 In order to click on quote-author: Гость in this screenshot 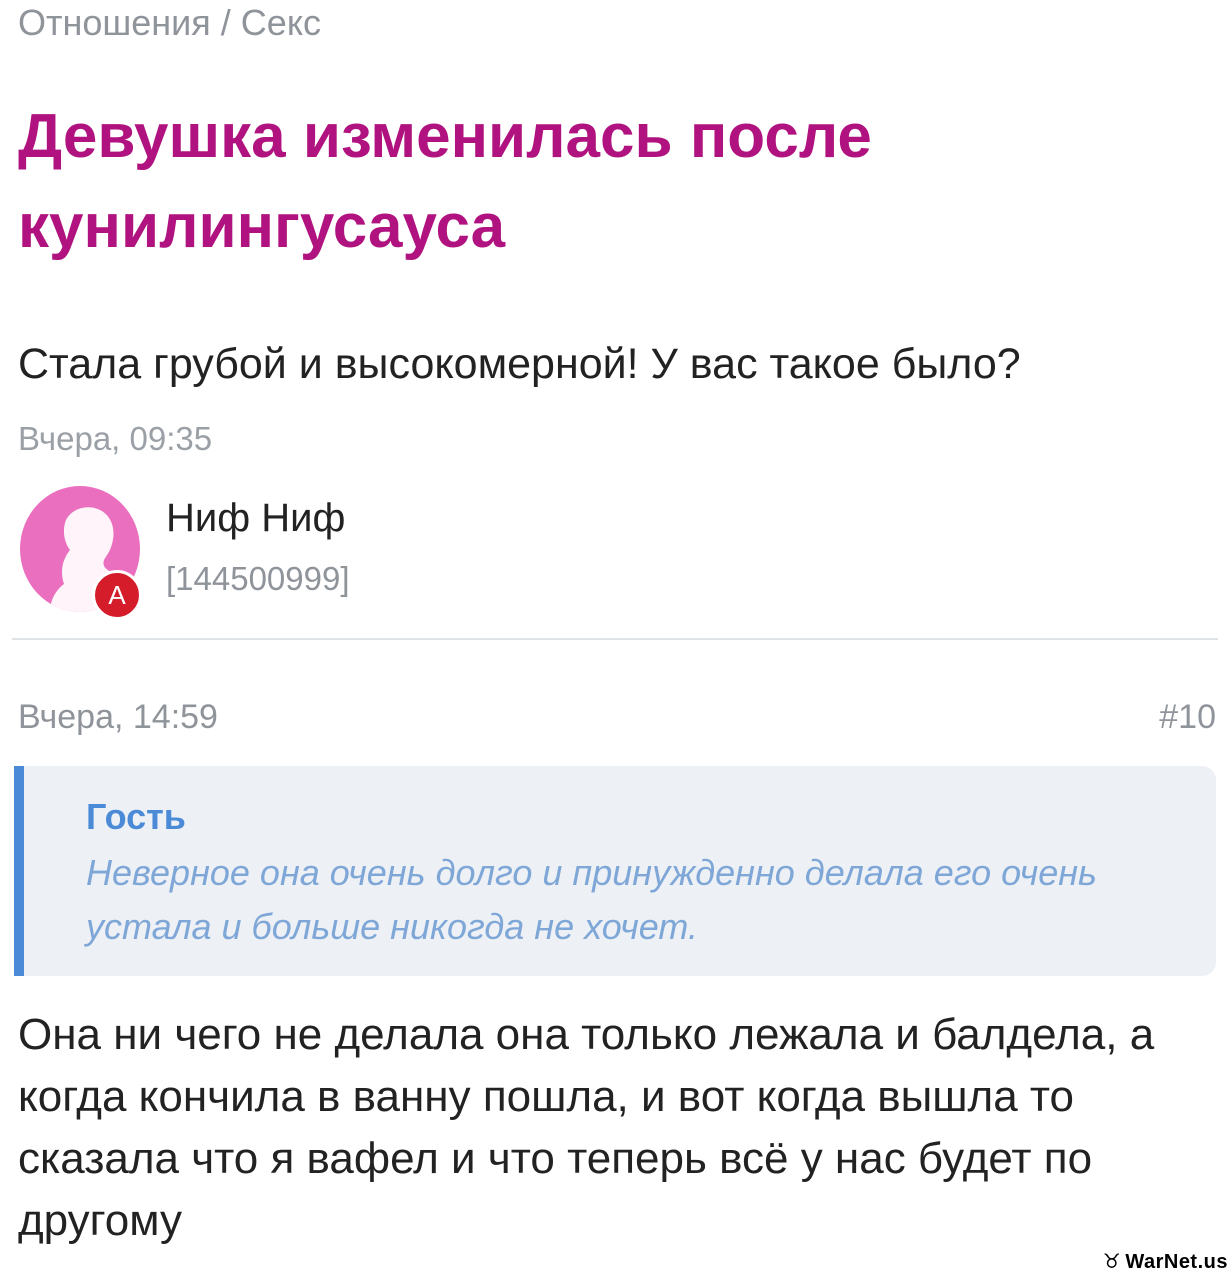, I will do `click(136, 817)`.